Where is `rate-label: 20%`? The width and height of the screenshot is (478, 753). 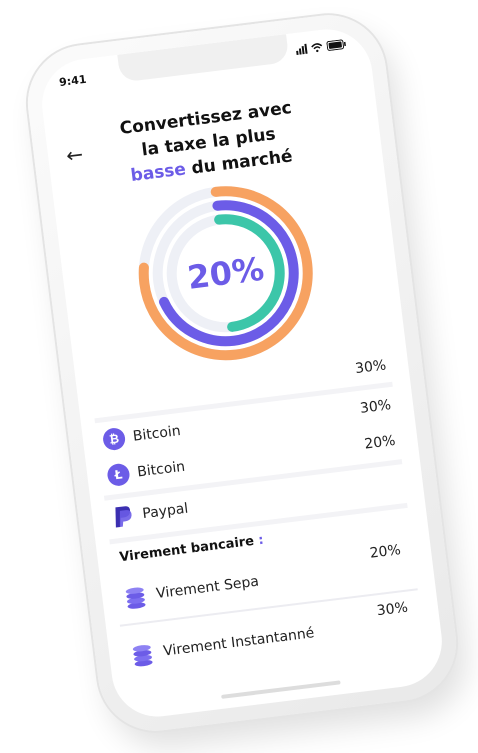
rate-label: 20% is located at coordinates (226, 273).